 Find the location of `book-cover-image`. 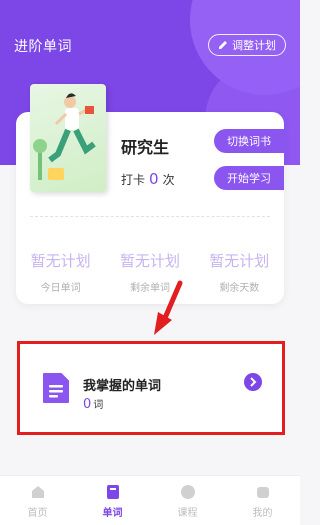

book-cover-image is located at coordinates (68, 138).